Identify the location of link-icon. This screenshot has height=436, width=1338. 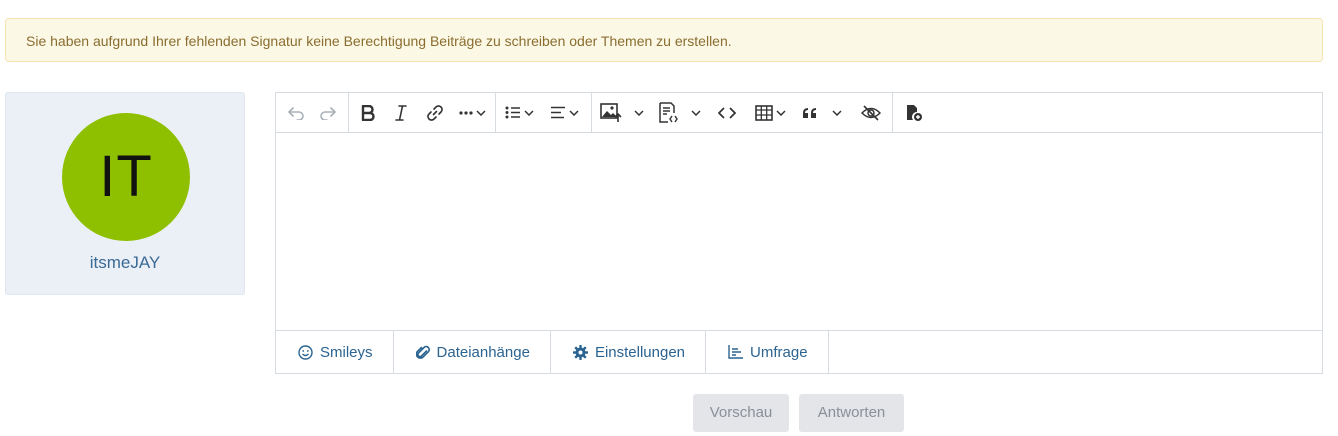
(435, 113).